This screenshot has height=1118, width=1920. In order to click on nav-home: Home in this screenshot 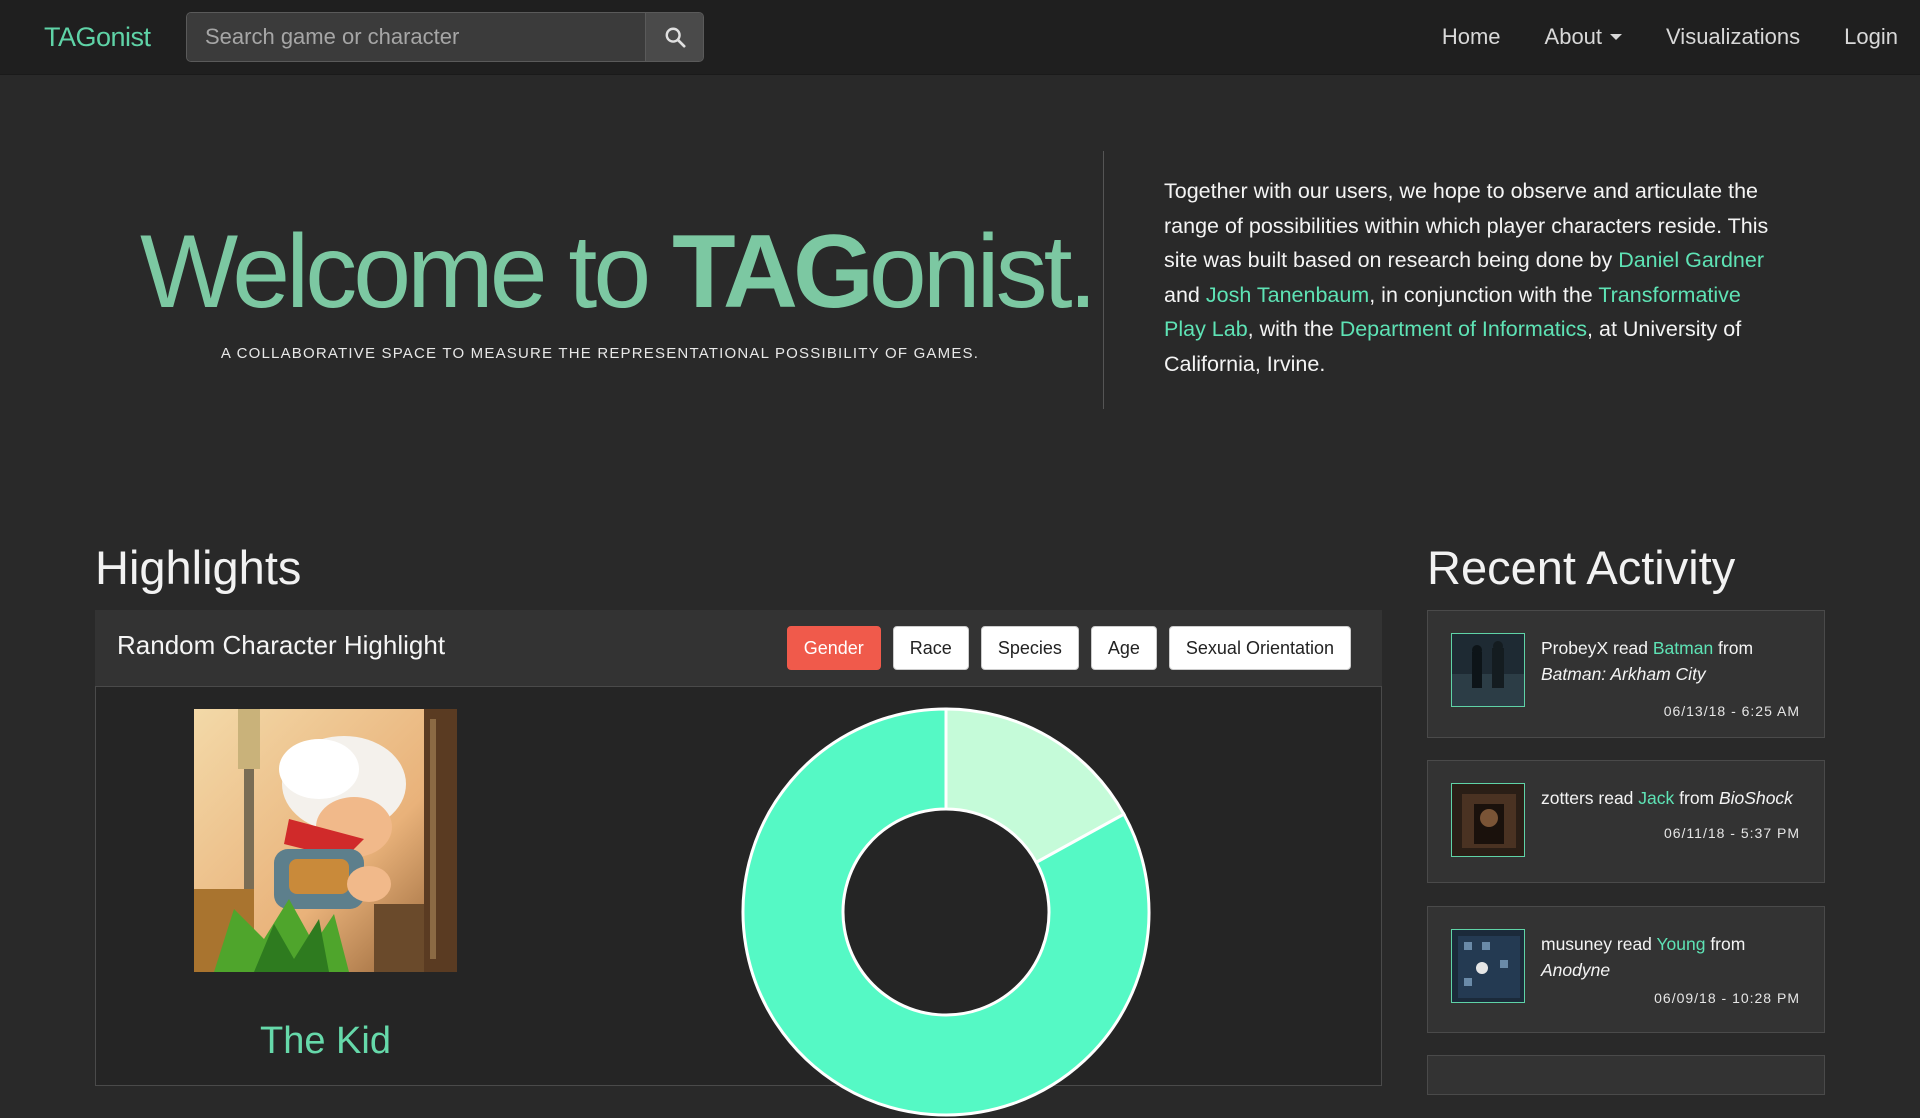, I will do `click(1471, 37)`.